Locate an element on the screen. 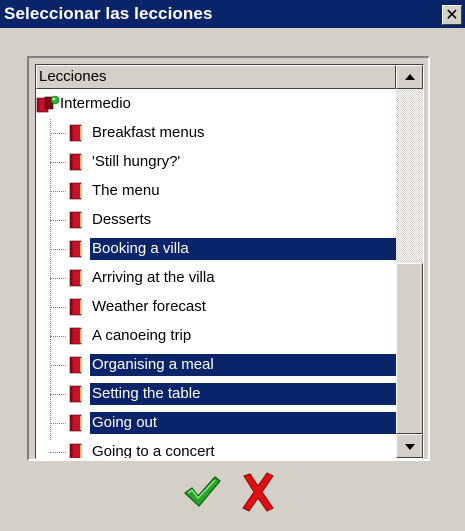 This screenshot has height=531, width=465. lesson-label: Arriving at the villa is located at coordinates (153, 277).